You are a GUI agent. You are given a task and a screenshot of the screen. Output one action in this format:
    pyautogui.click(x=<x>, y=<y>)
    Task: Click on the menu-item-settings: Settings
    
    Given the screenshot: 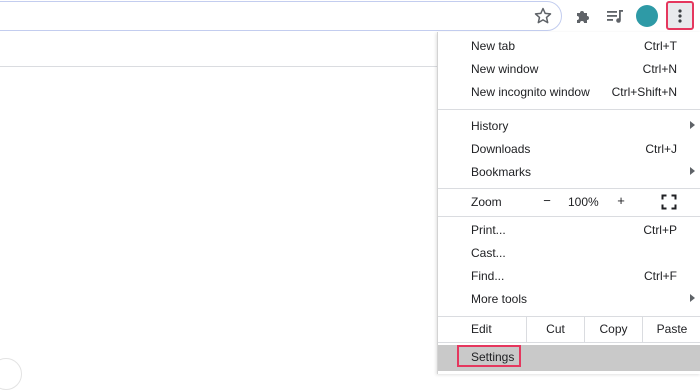 What is the action you would take?
    pyautogui.click(x=569, y=358)
    